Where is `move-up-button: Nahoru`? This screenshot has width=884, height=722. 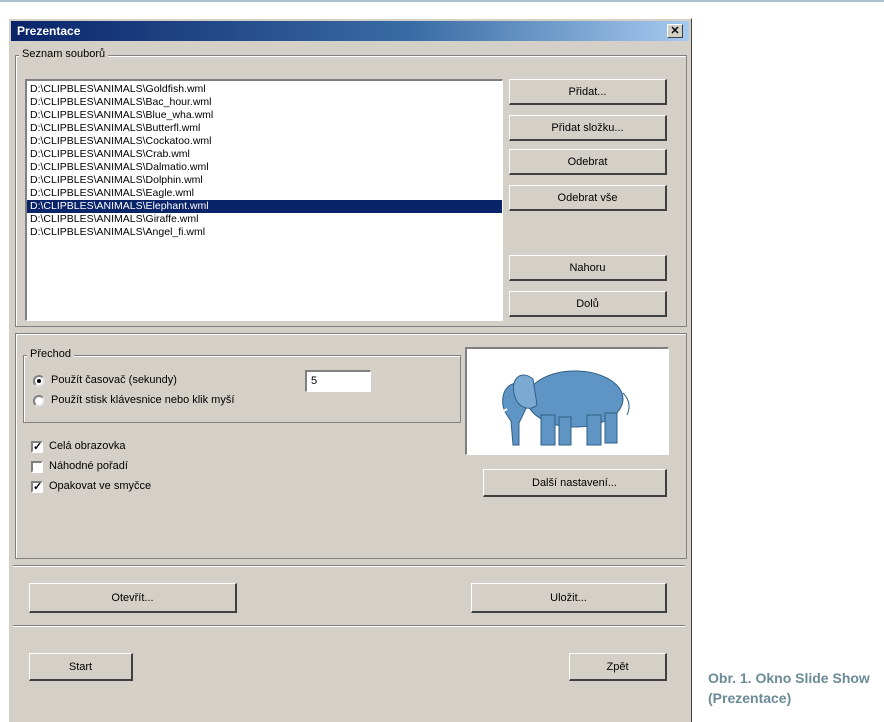 move-up-button: Nahoru is located at coordinates (588, 268).